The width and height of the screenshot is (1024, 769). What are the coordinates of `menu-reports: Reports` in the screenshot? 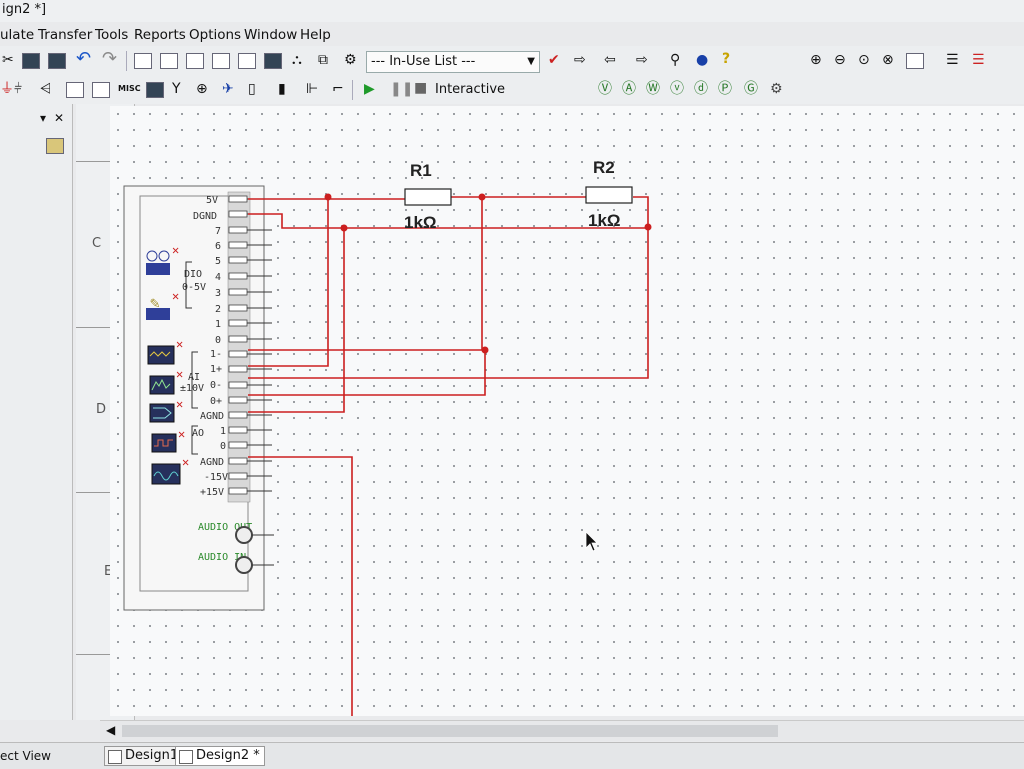 It's located at (160, 35).